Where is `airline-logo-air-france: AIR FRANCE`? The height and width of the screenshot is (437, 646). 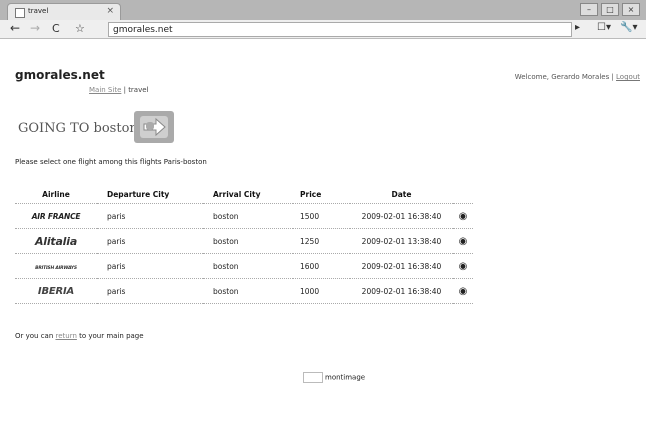 airline-logo-air-france: AIR FRANCE is located at coordinates (56, 216).